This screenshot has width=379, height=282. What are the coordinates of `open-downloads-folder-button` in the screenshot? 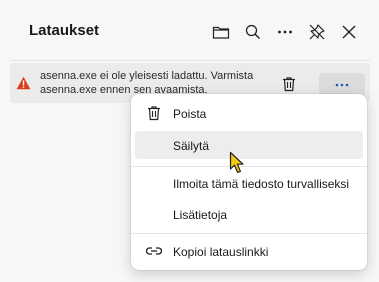 It's located at (221, 32).